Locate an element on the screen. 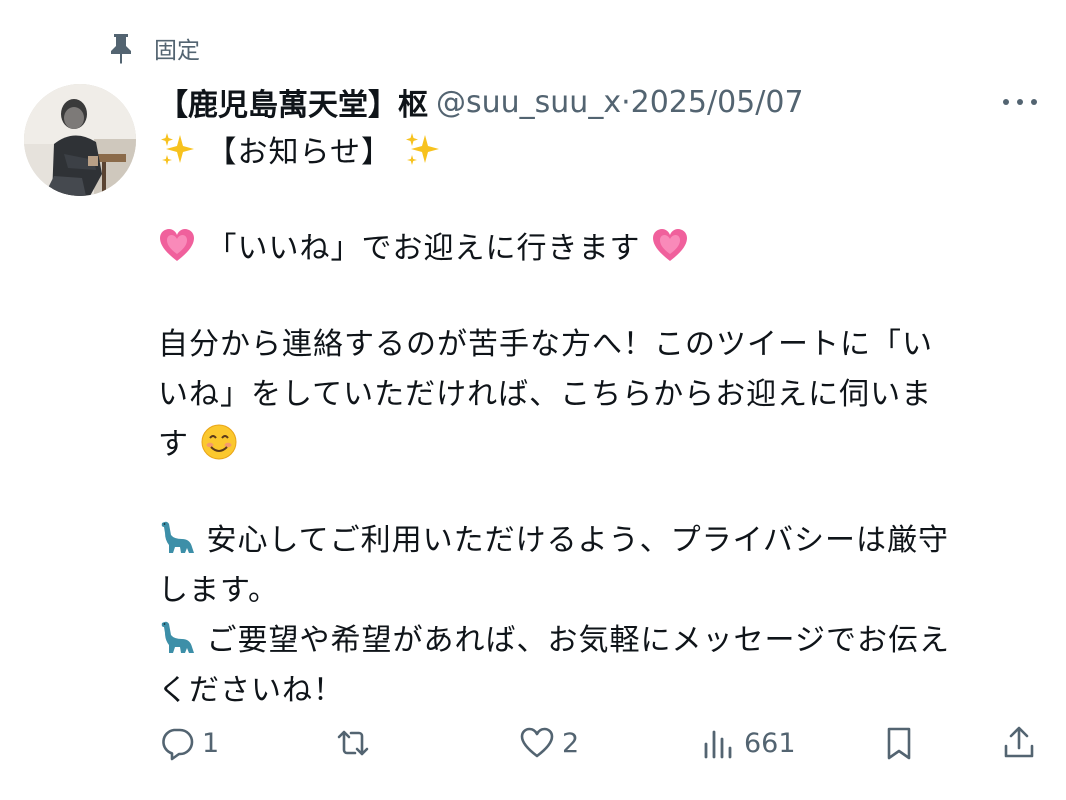  reply-count: 1 is located at coordinates (211, 743).